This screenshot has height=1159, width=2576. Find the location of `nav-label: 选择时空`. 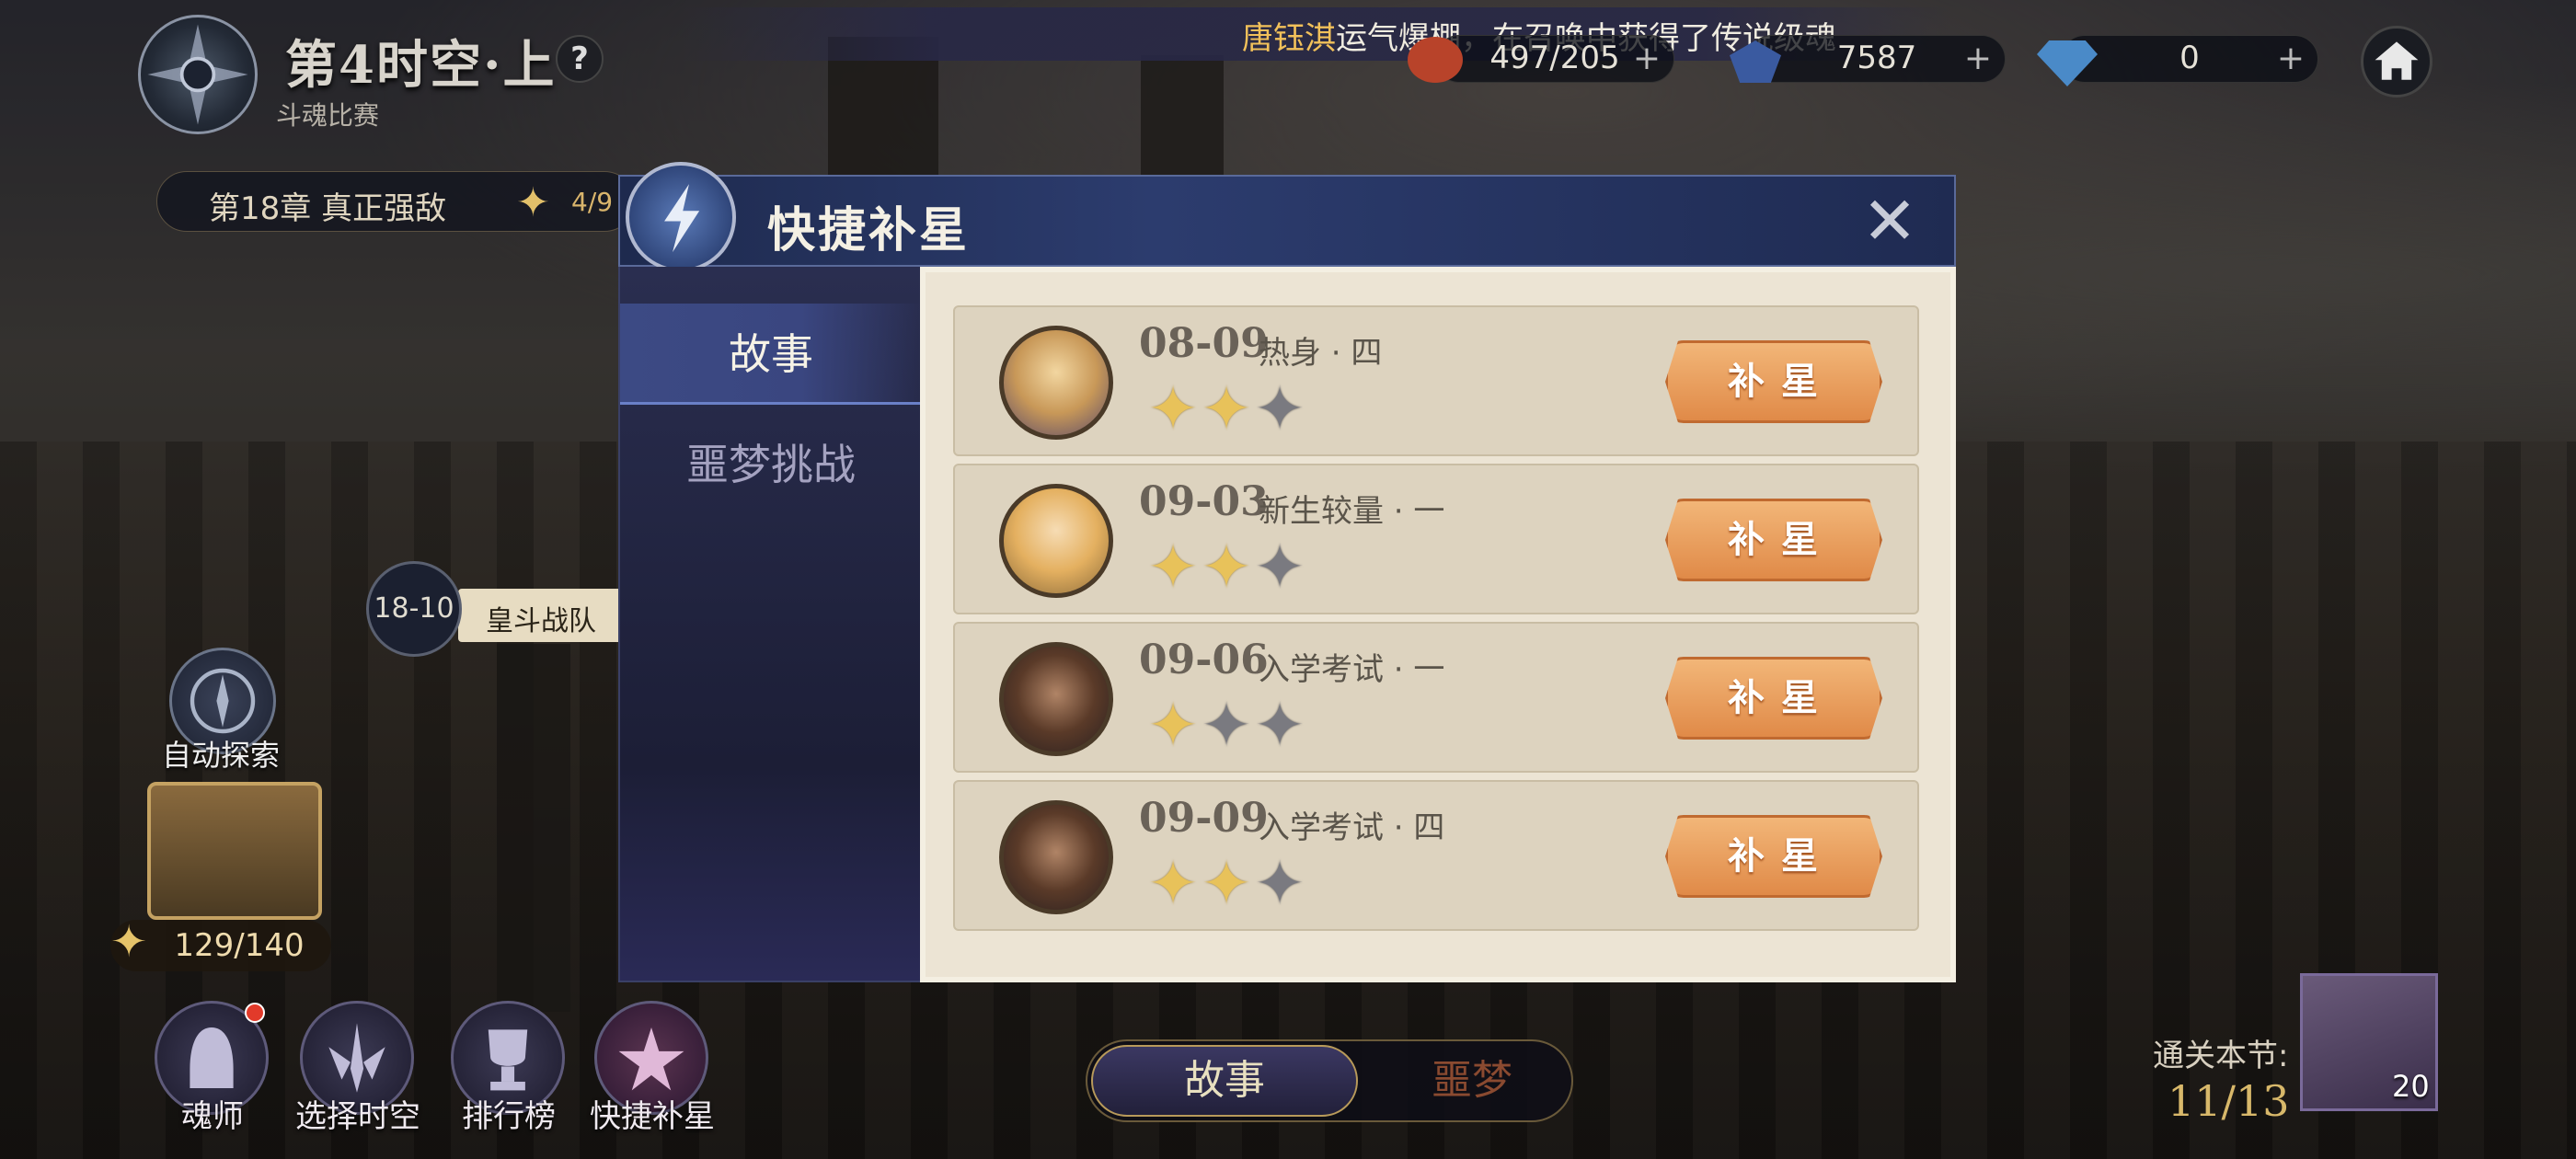

nav-label: 选择时空 is located at coordinates (357, 1116).